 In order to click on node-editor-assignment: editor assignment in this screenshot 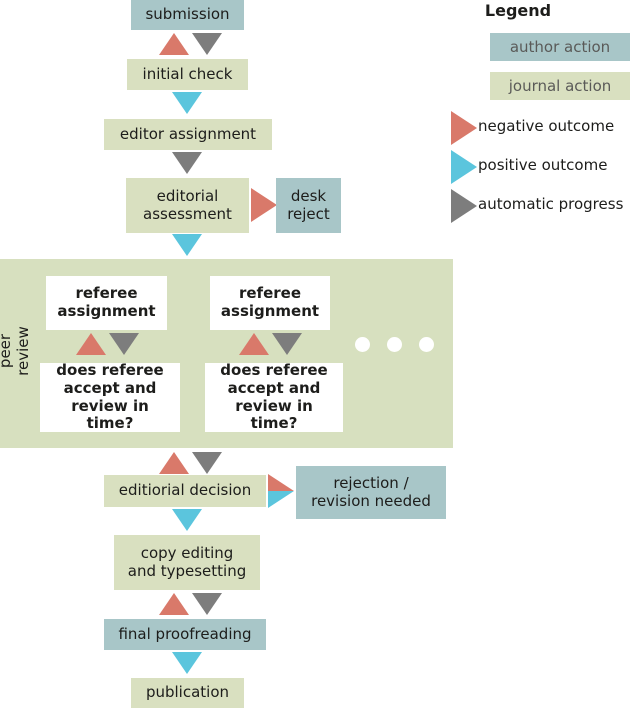, I will do `click(188, 134)`.